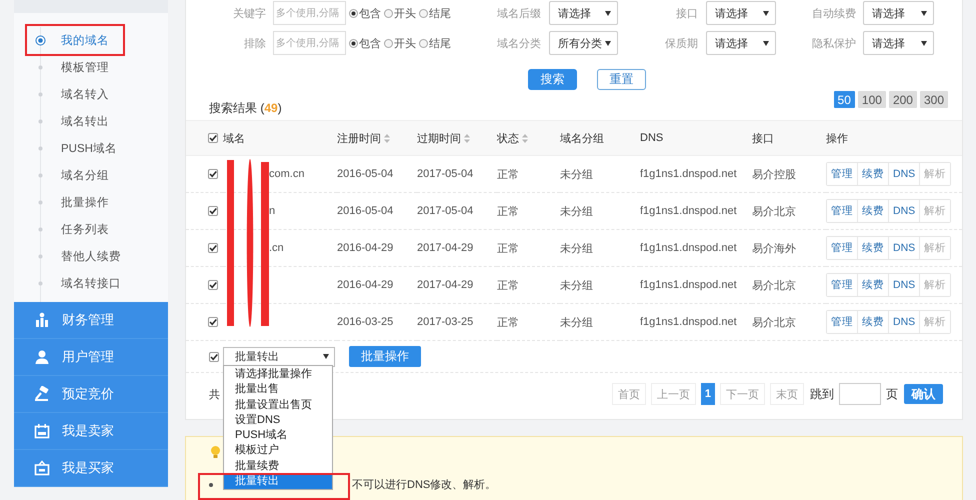 This screenshot has width=976, height=500. Describe the element at coordinates (385, 356) in the screenshot. I see `batch-button: 批量操作` at that location.